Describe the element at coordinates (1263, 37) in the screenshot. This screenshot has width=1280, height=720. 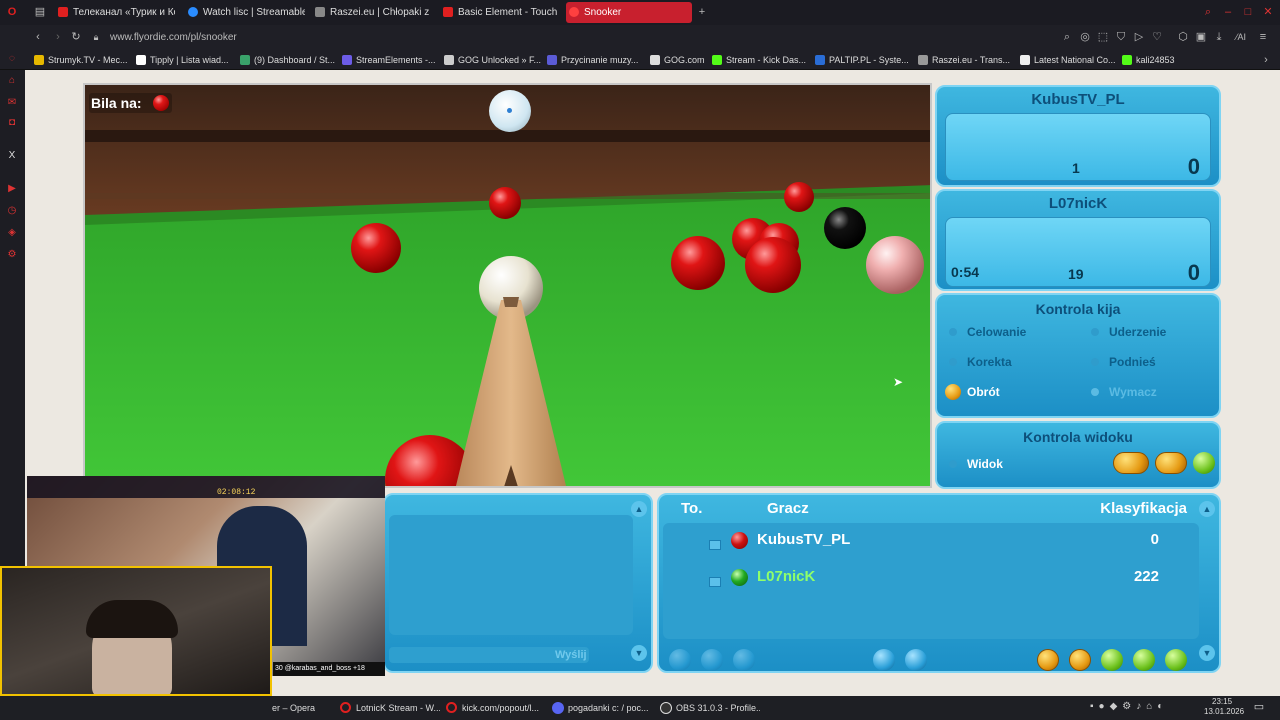
I see `menu-icon: ≡` at that location.